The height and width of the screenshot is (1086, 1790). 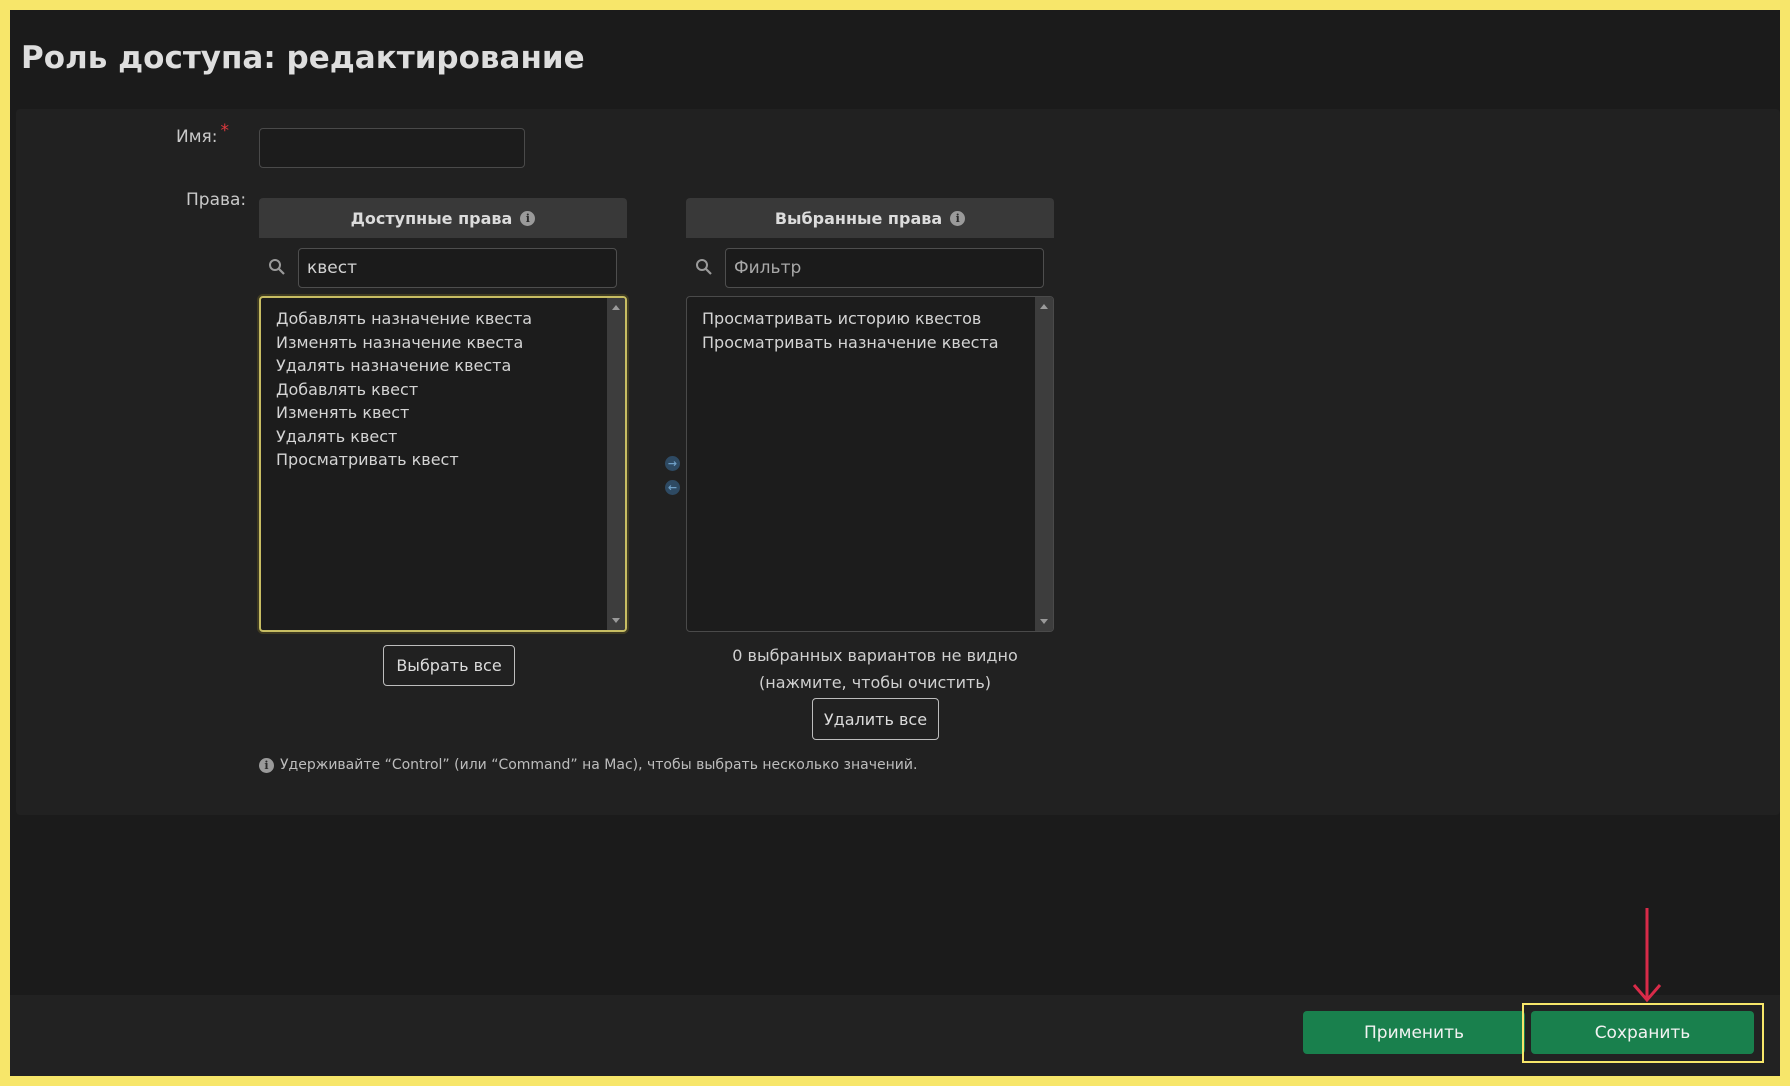 What do you see at coordinates (202, 134) in the screenshot?
I see `name-label: Имя: *` at bounding box center [202, 134].